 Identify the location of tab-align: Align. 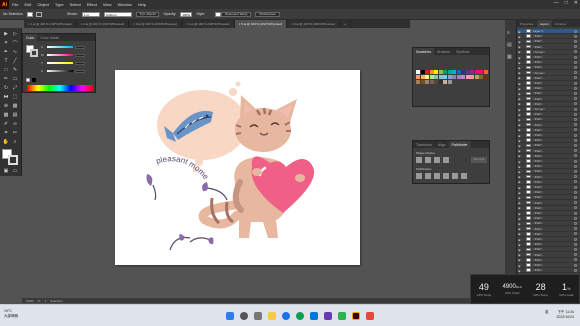
(442, 144).